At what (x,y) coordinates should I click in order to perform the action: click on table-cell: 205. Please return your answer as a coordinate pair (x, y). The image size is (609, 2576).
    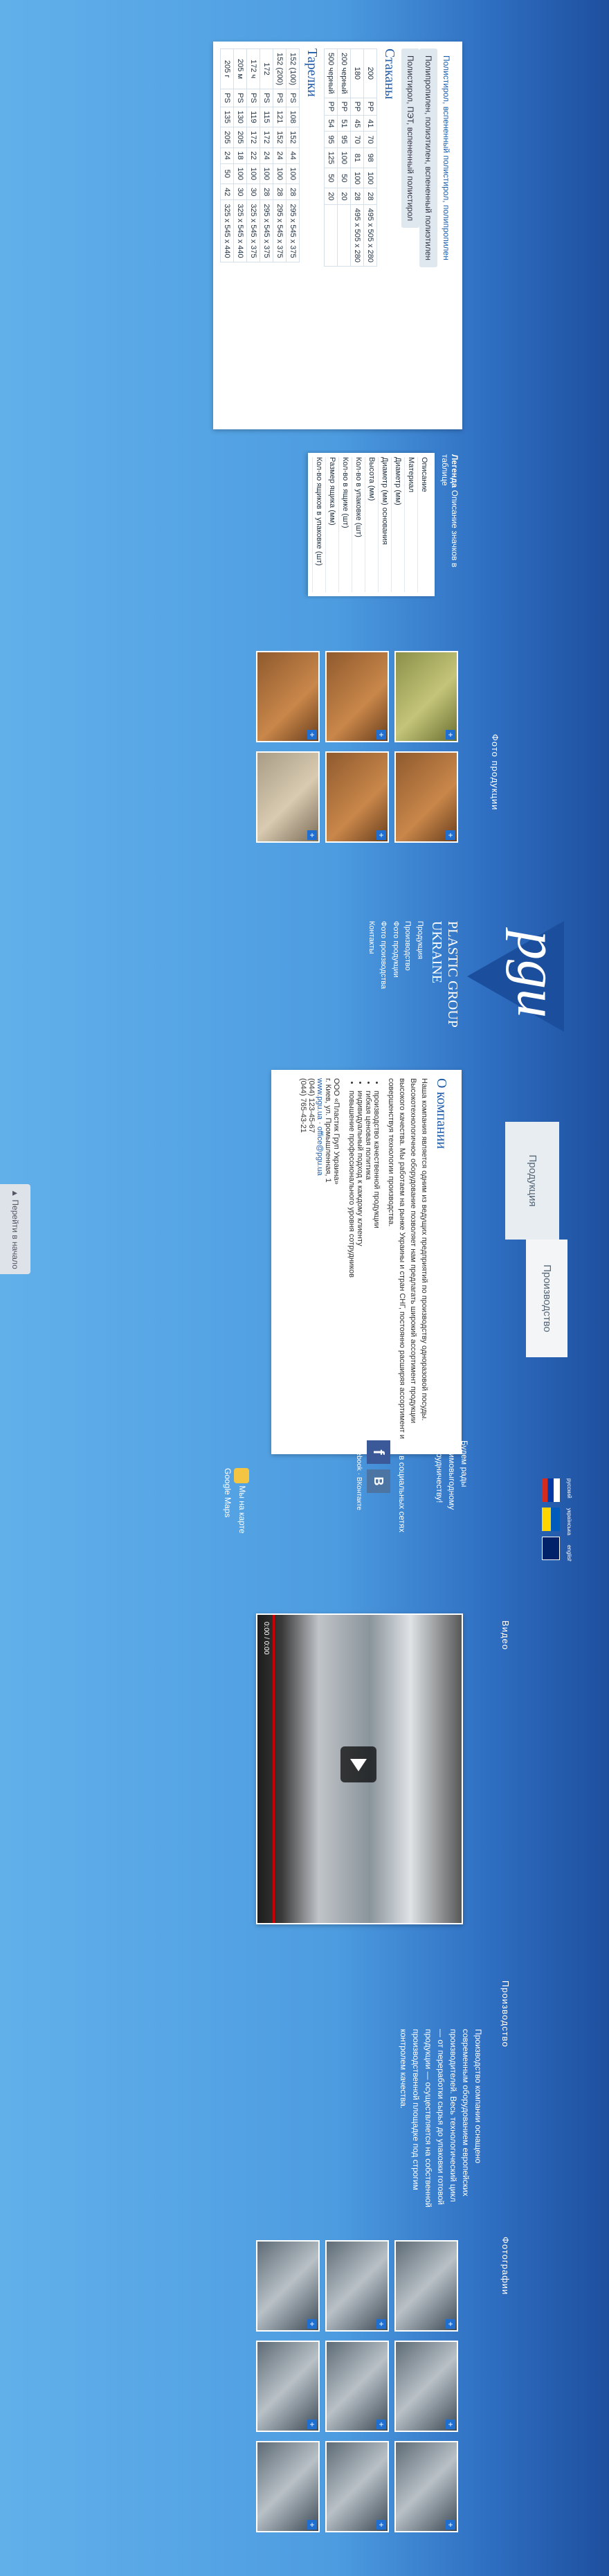
    Looking at the image, I should click on (240, 137).